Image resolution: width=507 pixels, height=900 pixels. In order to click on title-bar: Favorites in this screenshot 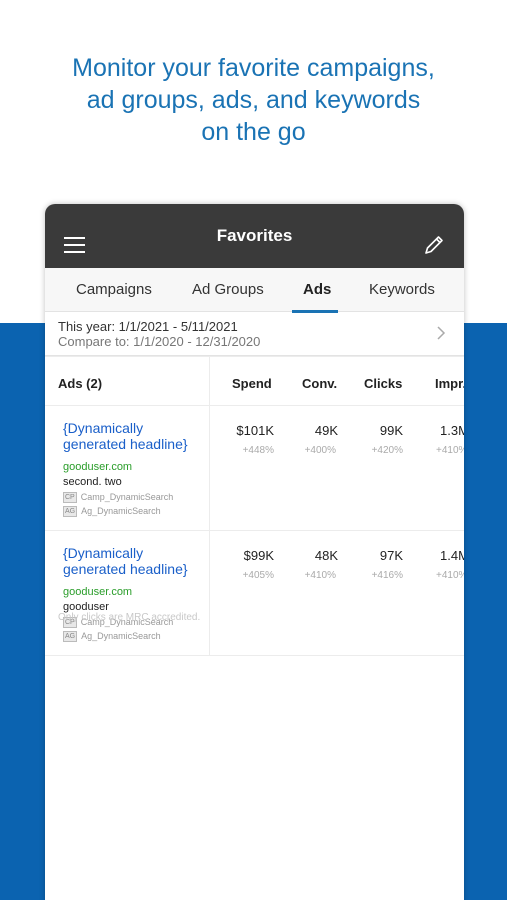, I will do `click(254, 236)`.